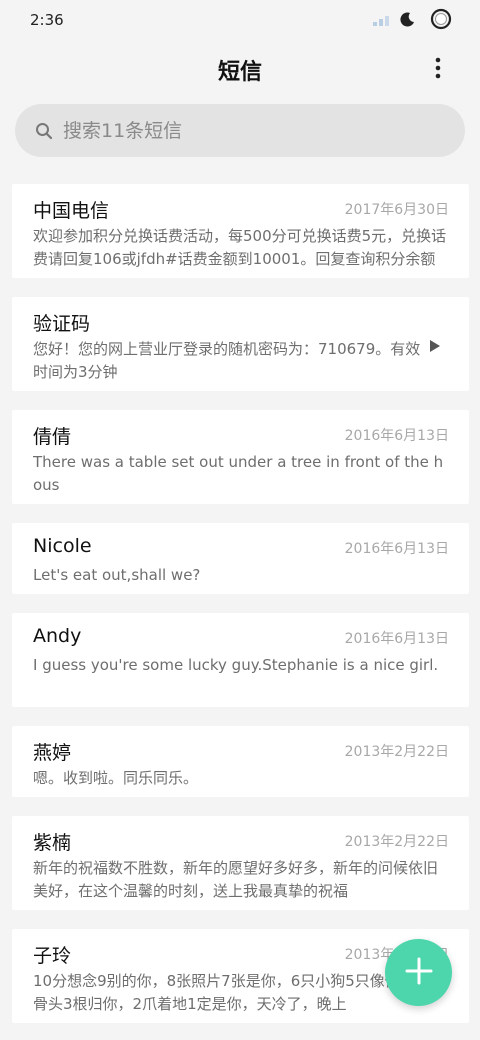  What do you see at coordinates (71, 211) in the screenshot?
I see `contact-name: 中国电信` at bounding box center [71, 211].